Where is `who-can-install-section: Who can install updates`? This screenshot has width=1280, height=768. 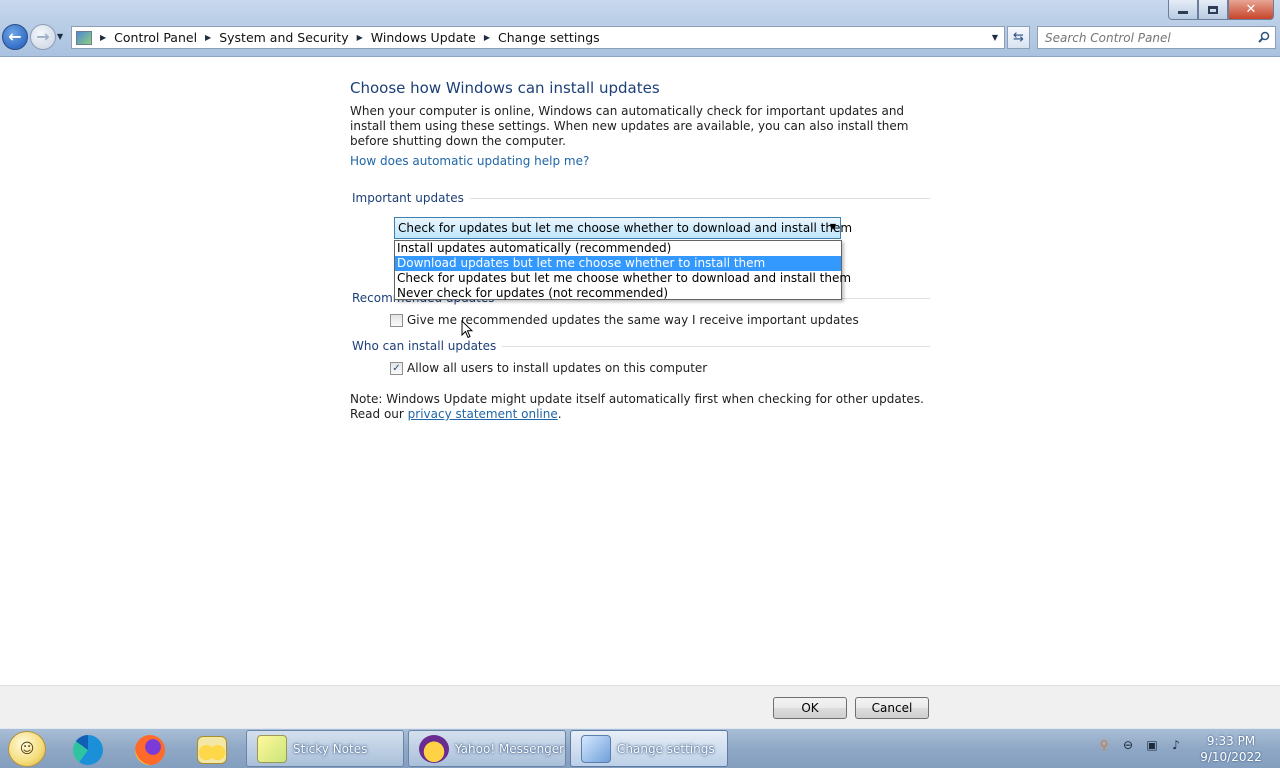 who-can-install-section: Who can install updates is located at coordinates (641, 346).